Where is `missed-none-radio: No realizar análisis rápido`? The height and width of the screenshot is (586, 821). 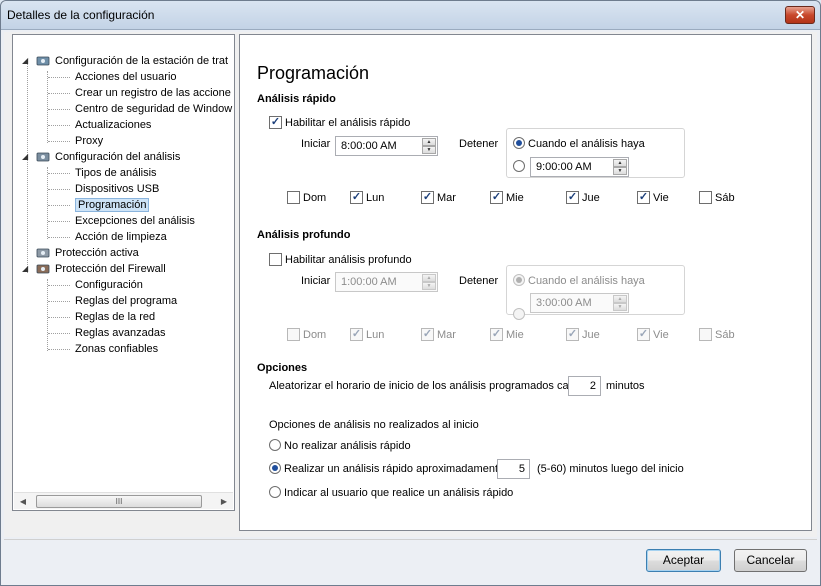
missed-none-radio: No realizar análisis rápido is located at coordinates (340, 446).